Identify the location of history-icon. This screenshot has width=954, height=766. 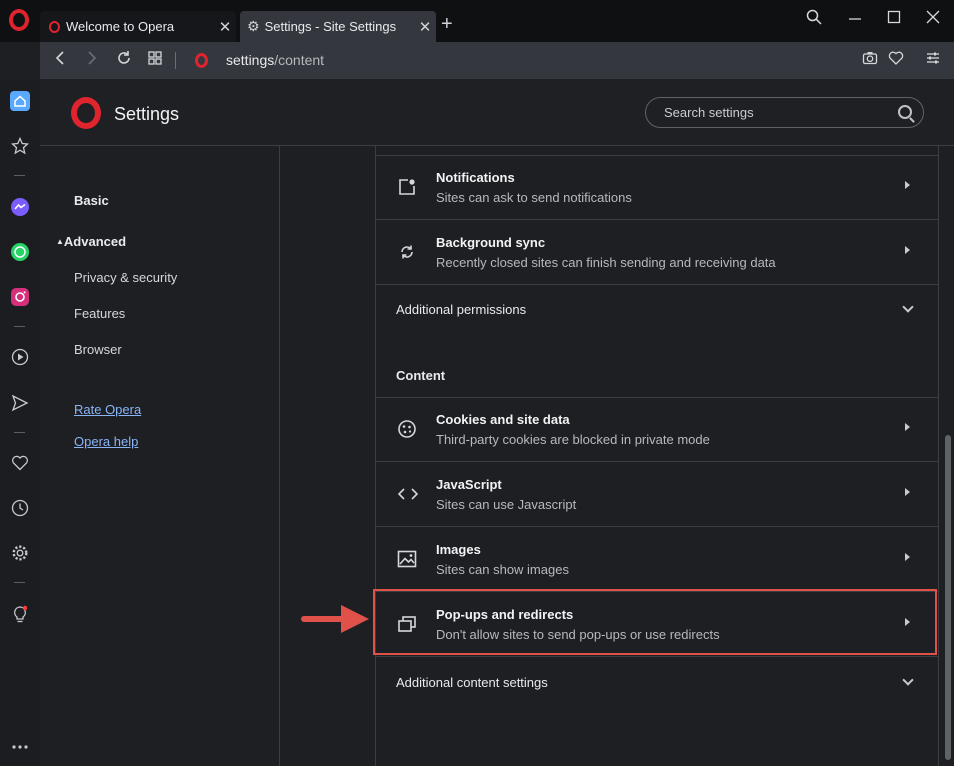
(20, 508).